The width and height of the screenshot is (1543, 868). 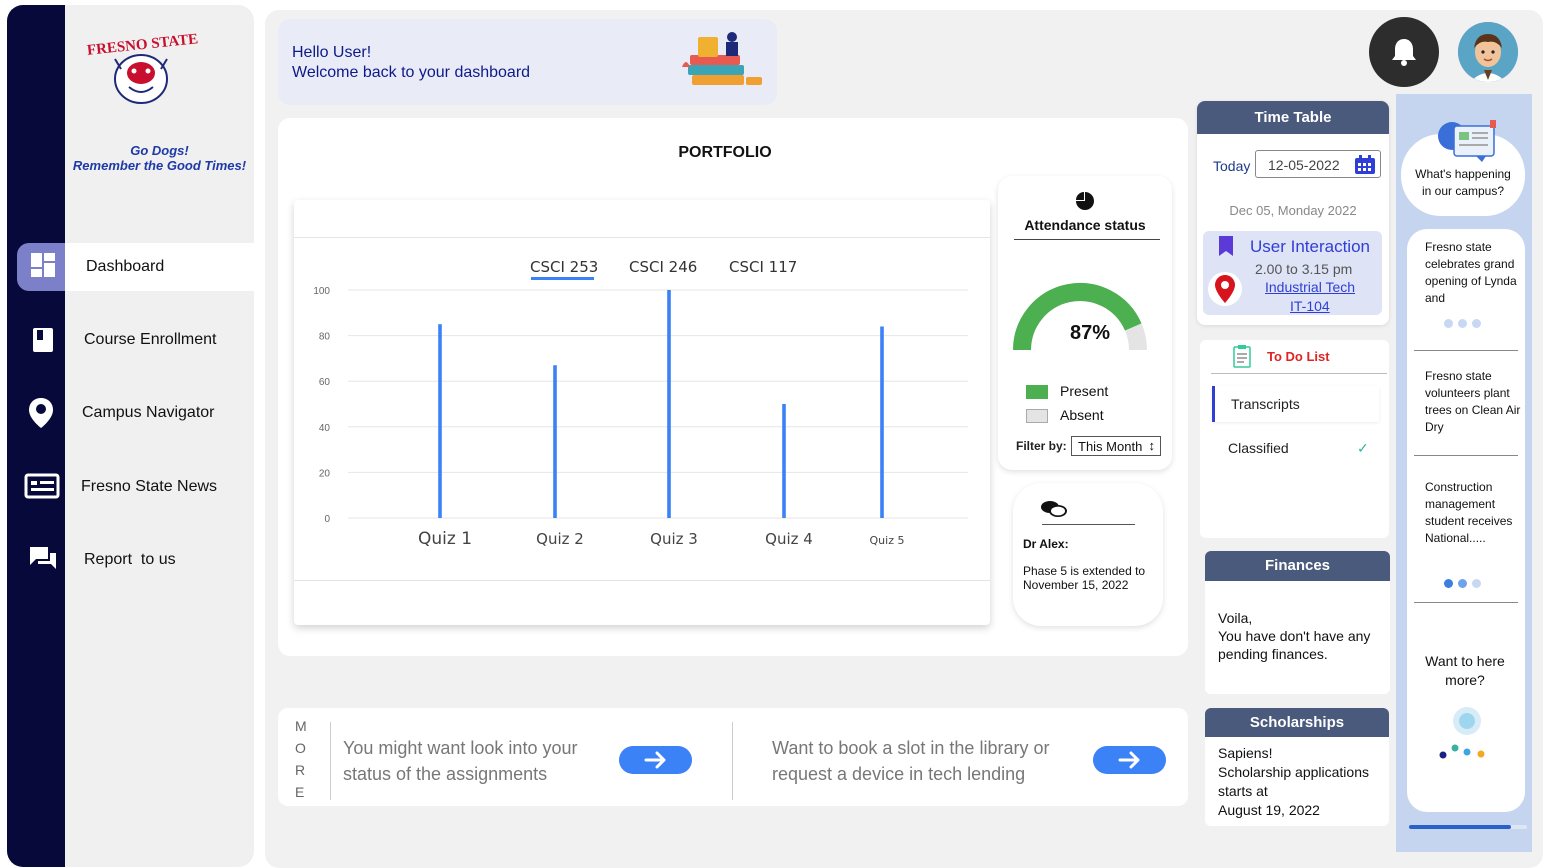 I want to click on x-tick-label: Quiz 1, so click(x=445, y=539).